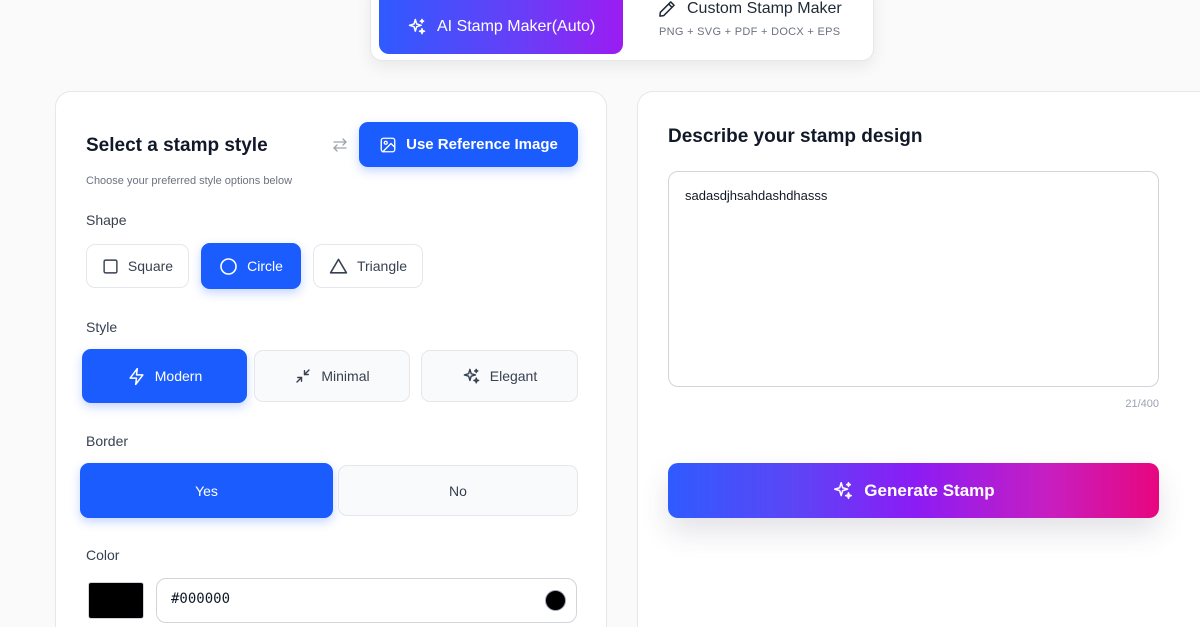  What do you see at coordinates (340, 145) in the screenshot?
I see `swap-arrows-icon` at bounding box center [340, 145].